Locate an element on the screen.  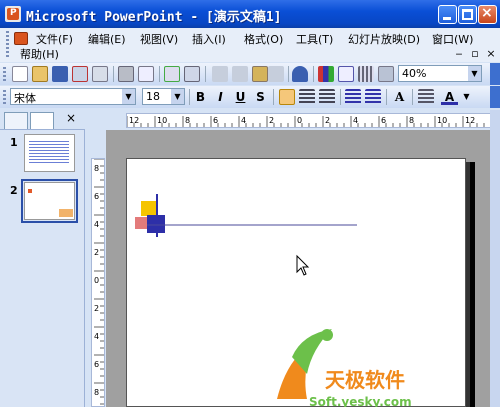
maximize-button is located at coordinates (467, 14).